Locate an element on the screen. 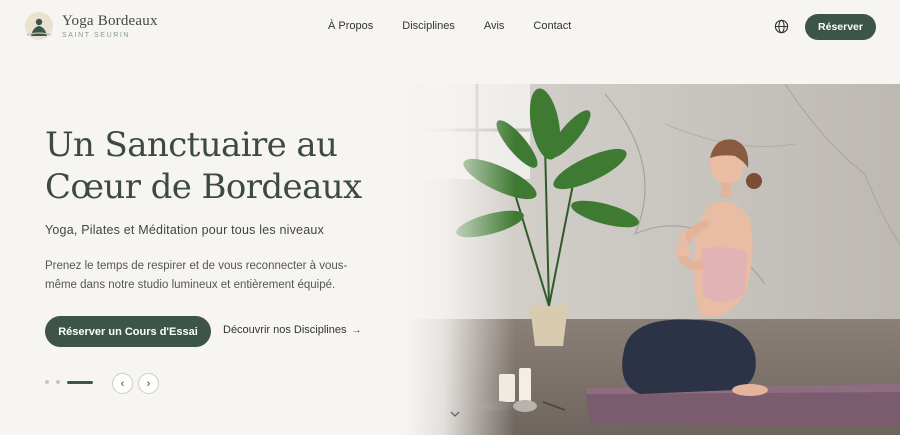 The width and height of the screenshot is (900, 435). hero-title: Un Sanctuaire au Cœur de Bordeaux is located at coordinates (215, 166).